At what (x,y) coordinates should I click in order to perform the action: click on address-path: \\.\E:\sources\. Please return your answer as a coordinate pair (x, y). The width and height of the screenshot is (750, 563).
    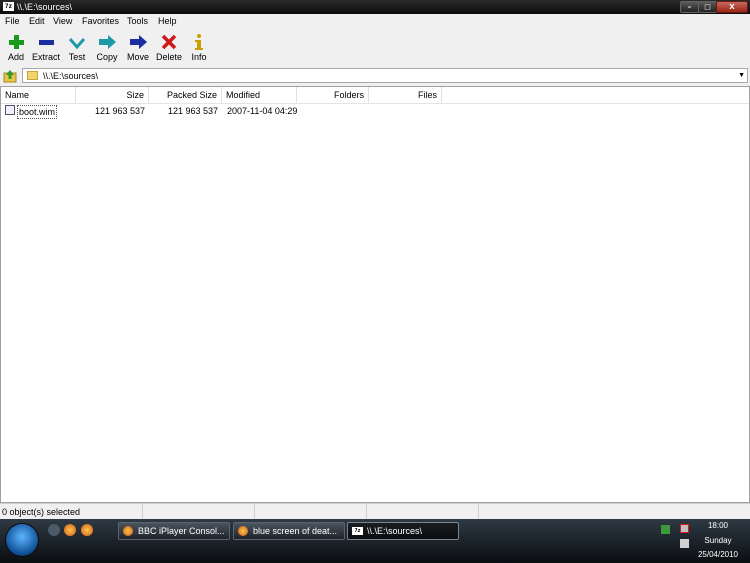
    Looking at the image, I should click on (71, 76).